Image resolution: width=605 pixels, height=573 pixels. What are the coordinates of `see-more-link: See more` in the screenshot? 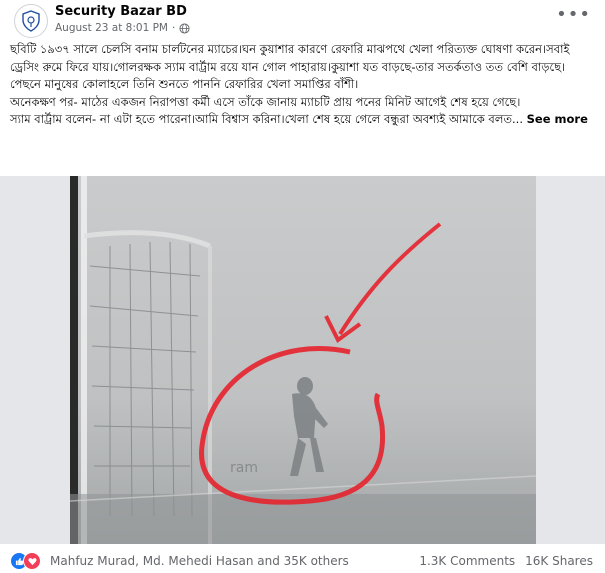 It's located at (557, 119).